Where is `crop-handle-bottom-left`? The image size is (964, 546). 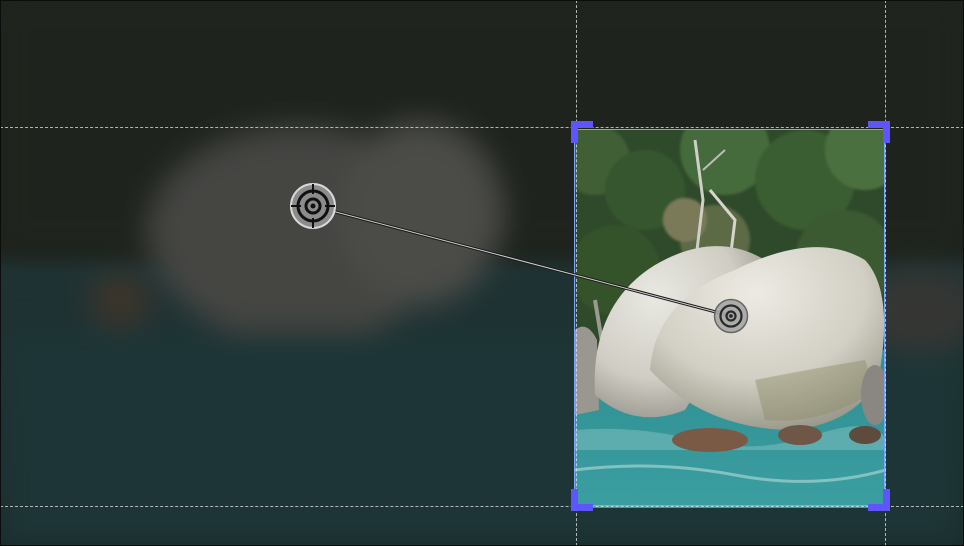 crop-handle-bottom-left is located at coordinates (582, 500).